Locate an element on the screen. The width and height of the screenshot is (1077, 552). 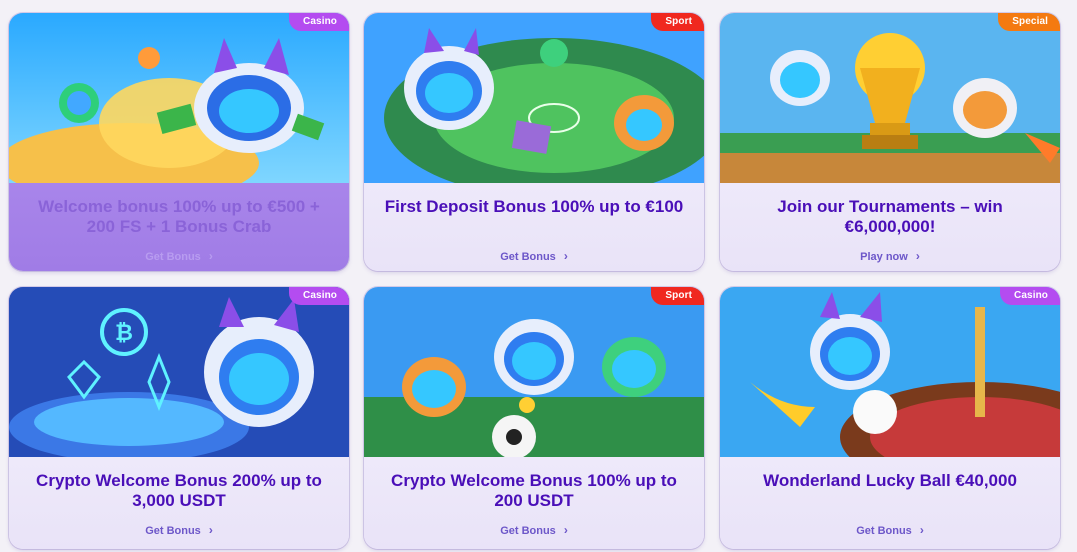
promo-image-sport-stadium is located at coordinates (534, 98).